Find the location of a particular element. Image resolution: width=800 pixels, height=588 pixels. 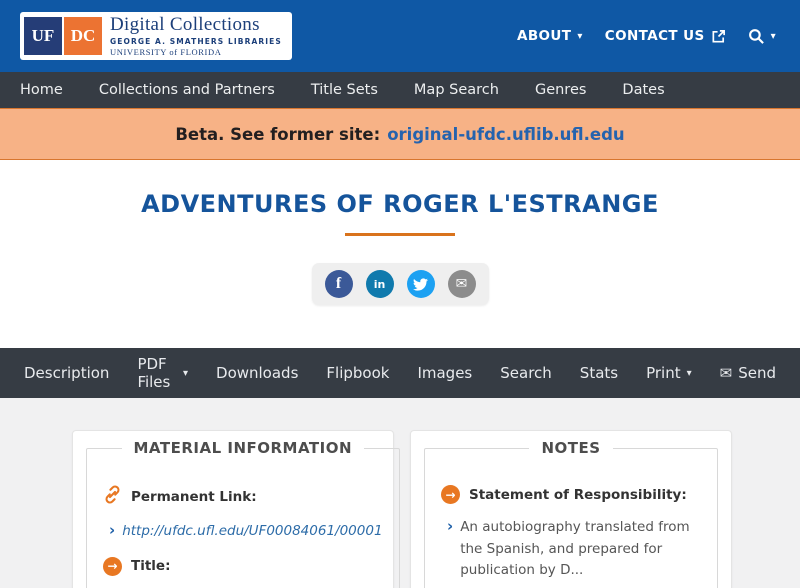

external-link-icon is located at coordinates (718, 36).